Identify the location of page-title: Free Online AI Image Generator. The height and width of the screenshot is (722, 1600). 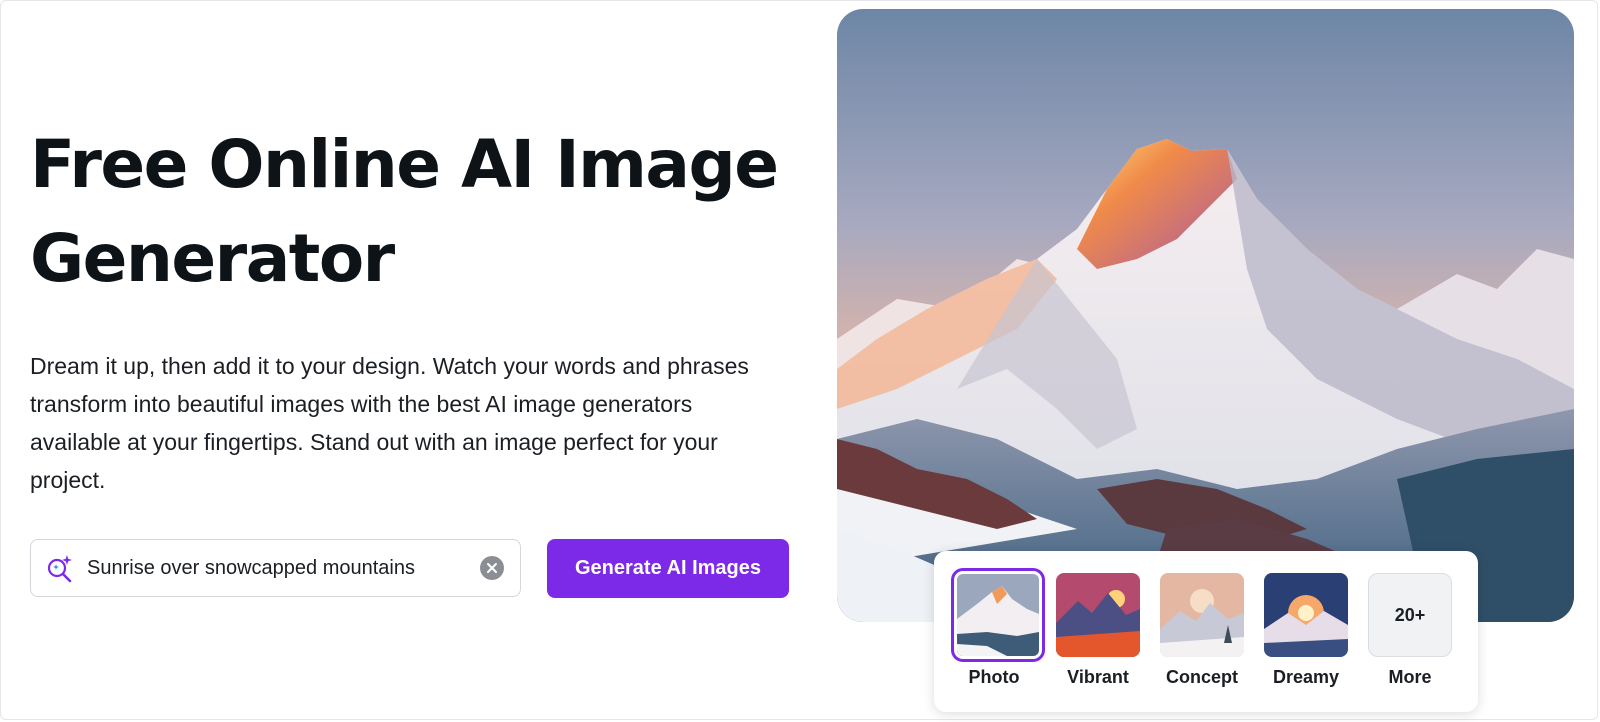
(410, 212).